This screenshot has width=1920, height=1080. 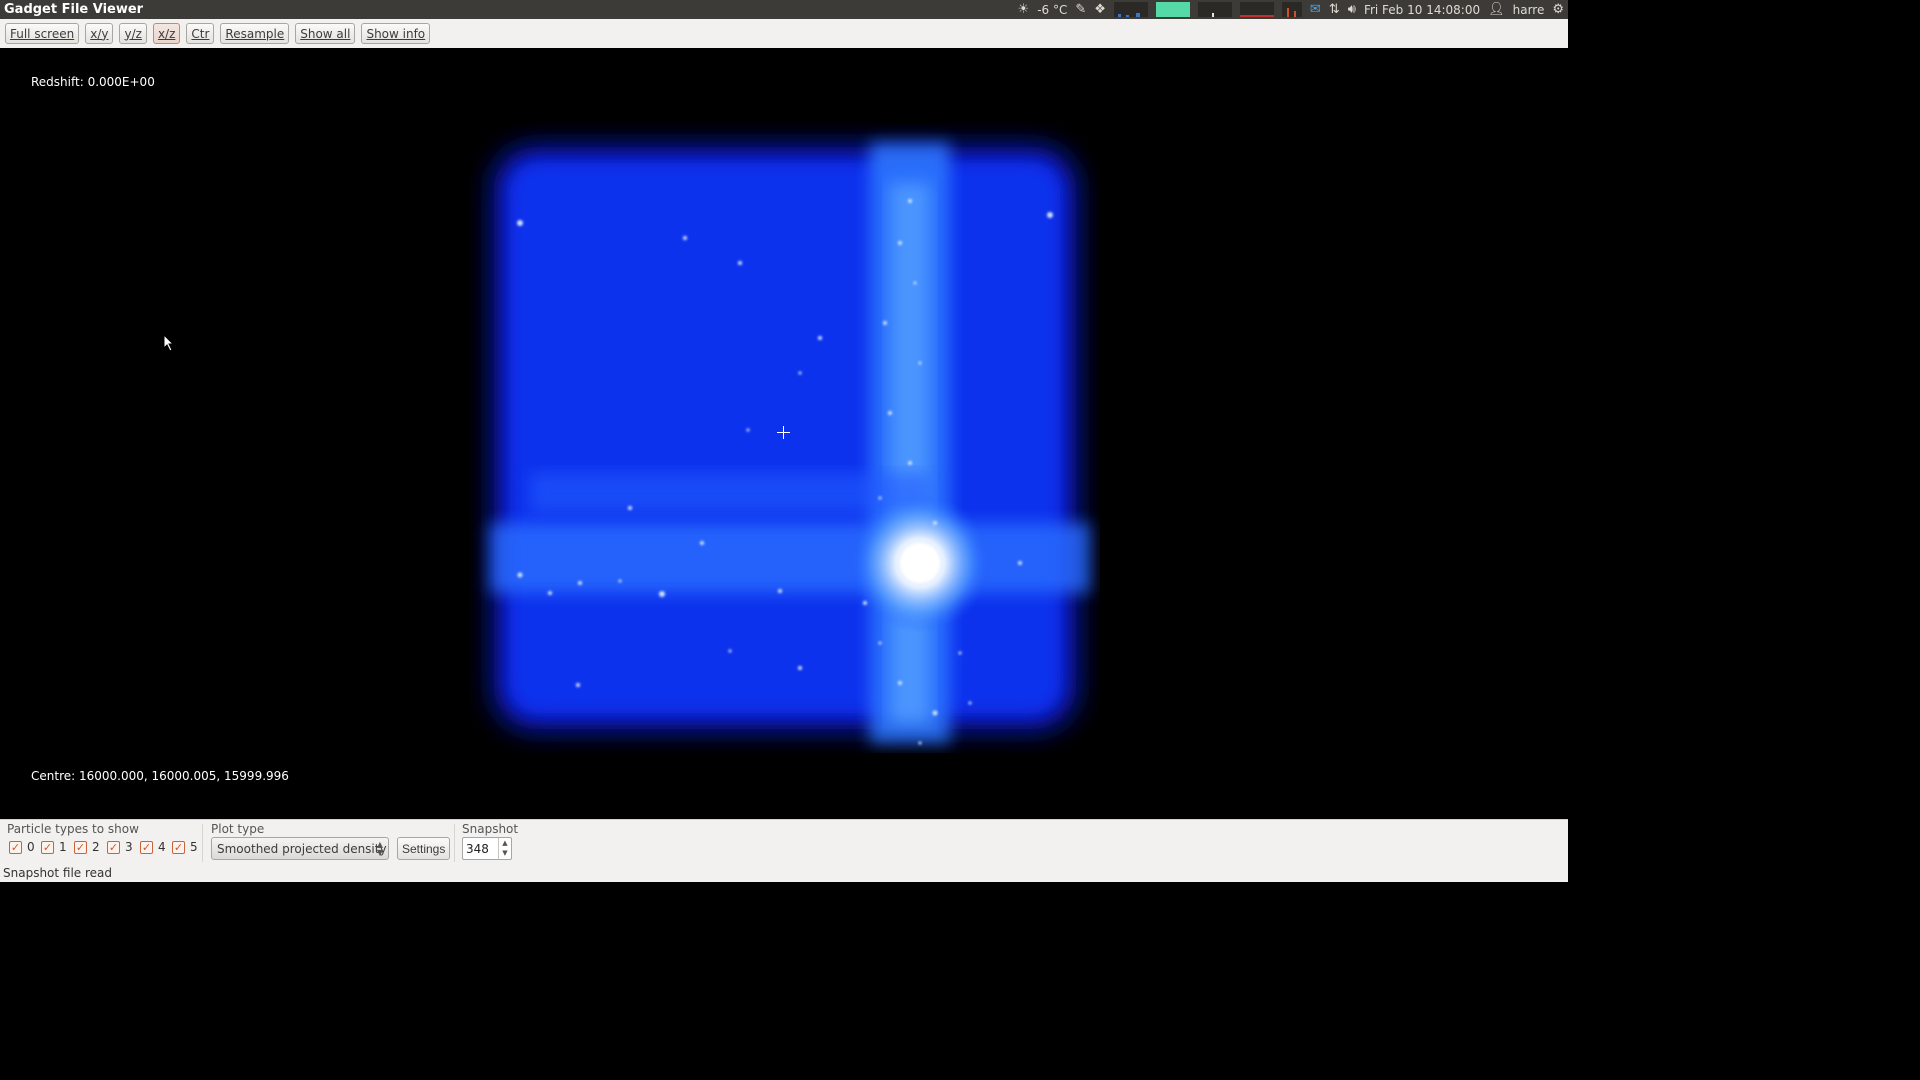 I want to click on resample-button: Resample, so click(x=255, y=33).